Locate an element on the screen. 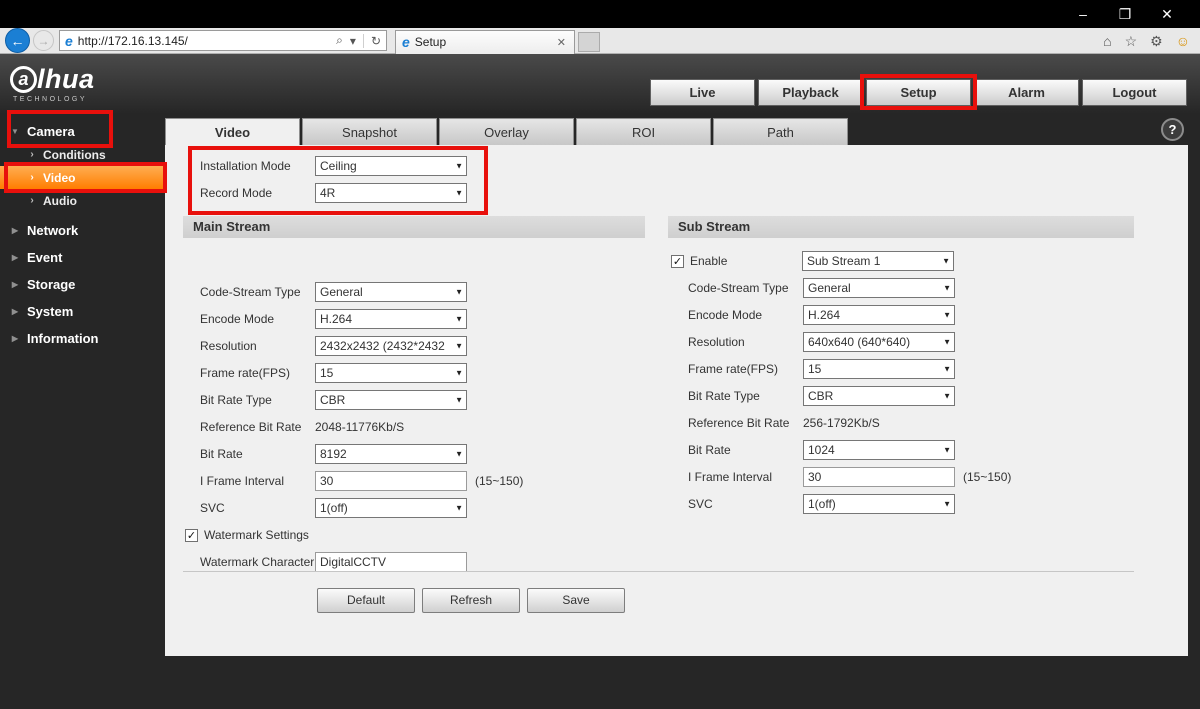 The height and width of the screenshot is (709, 1200). nav-alarm-button: Alarm is located at coordinates (1026, 92).